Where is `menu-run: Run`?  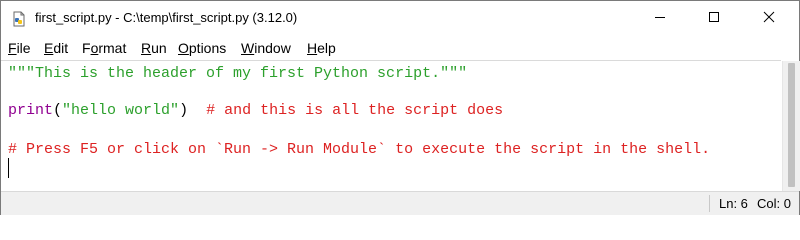 menu-run: Run is located at coordinates (154, 48).